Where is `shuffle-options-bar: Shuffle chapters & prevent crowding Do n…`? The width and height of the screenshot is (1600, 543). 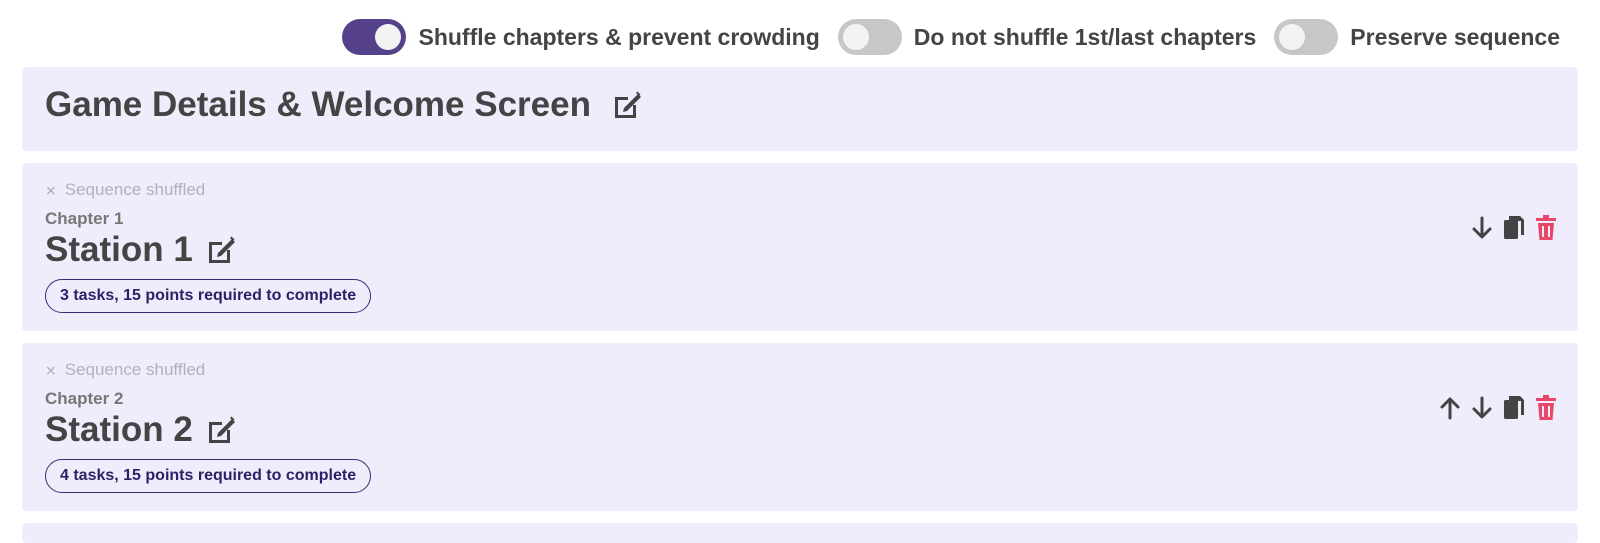
shuffle-options-bar: Shuffle chapters & prevent crowding Do n… is located at coordinates (942, 37).